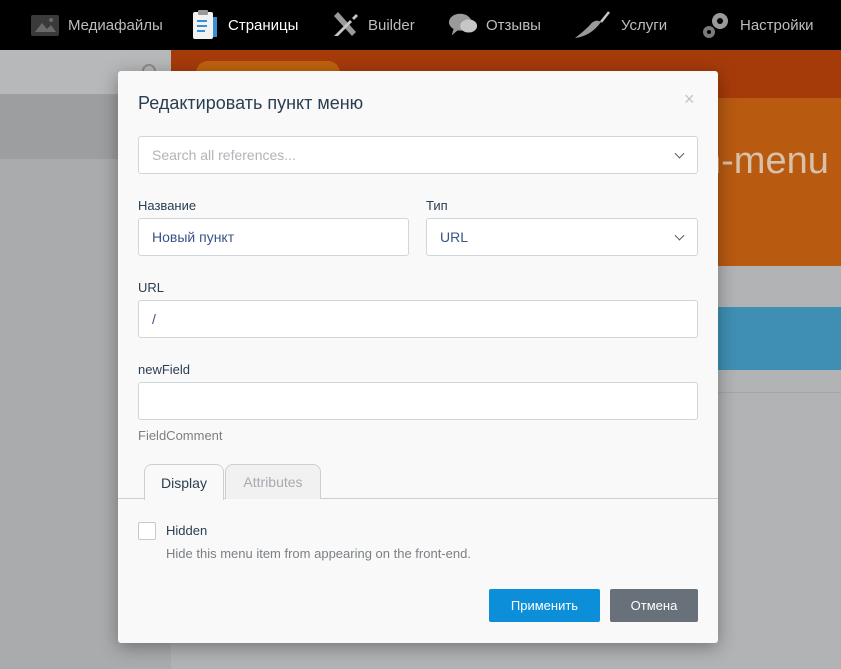 Image resolution: width=841 pixels, height=669 pixels. I want to click on name-input-value: Новый пункт, so click(193, 237).